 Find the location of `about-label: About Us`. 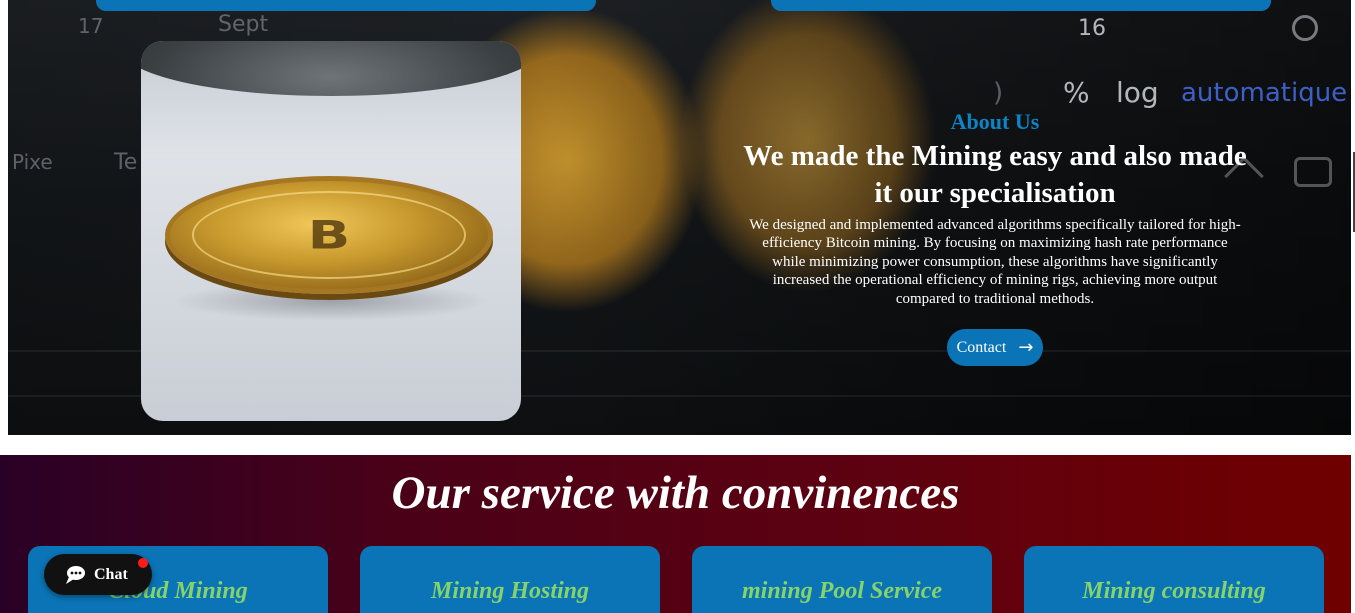

about-label: About Us is located at coordinates (995, 121).